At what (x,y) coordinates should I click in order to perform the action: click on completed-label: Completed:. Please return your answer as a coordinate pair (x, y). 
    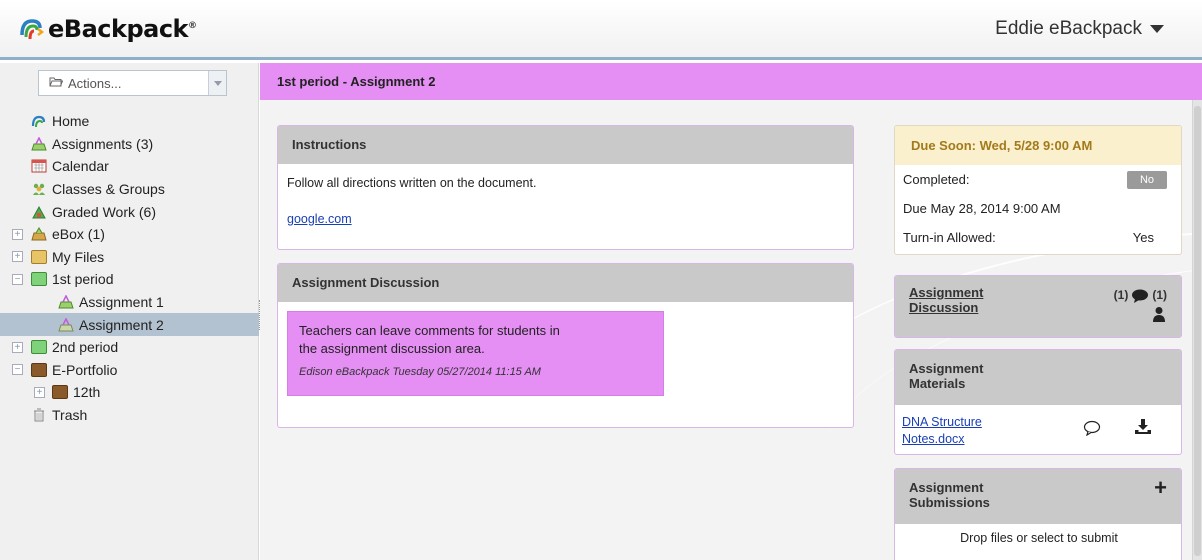
    Looking at the image, I should click on (936, 179).